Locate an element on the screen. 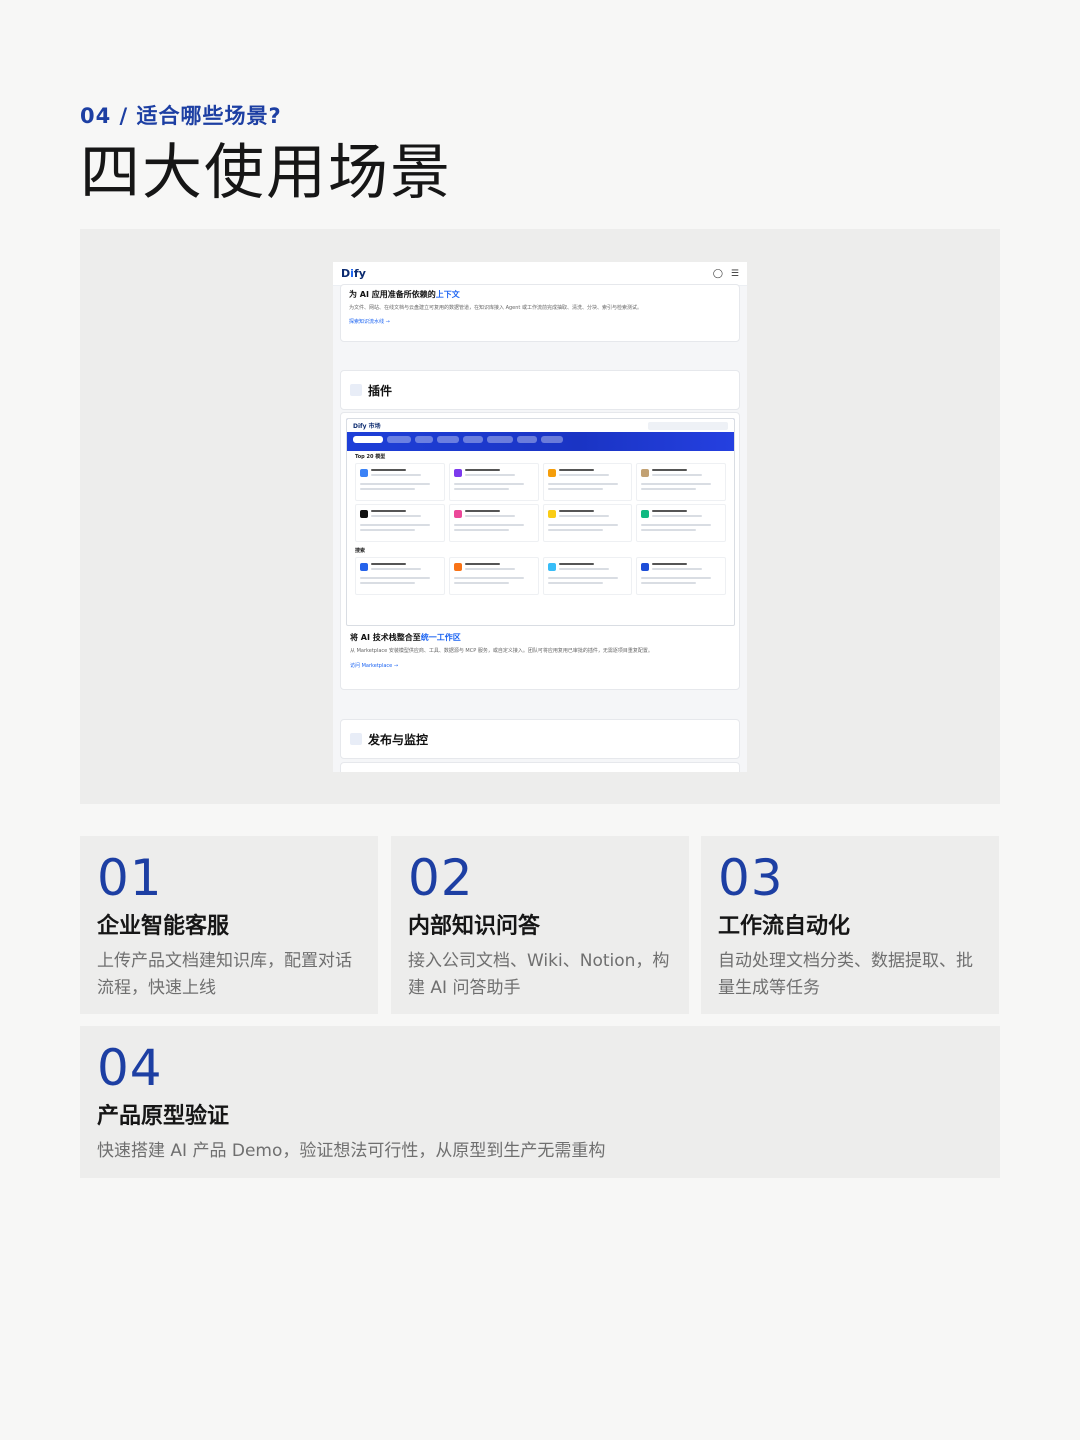 This screenshot has height=1440, width=1080. scenario-desc: 接入公司文档、Wiki、Notion，构建 AI 问答助手 is located at coordinates (539, 974).